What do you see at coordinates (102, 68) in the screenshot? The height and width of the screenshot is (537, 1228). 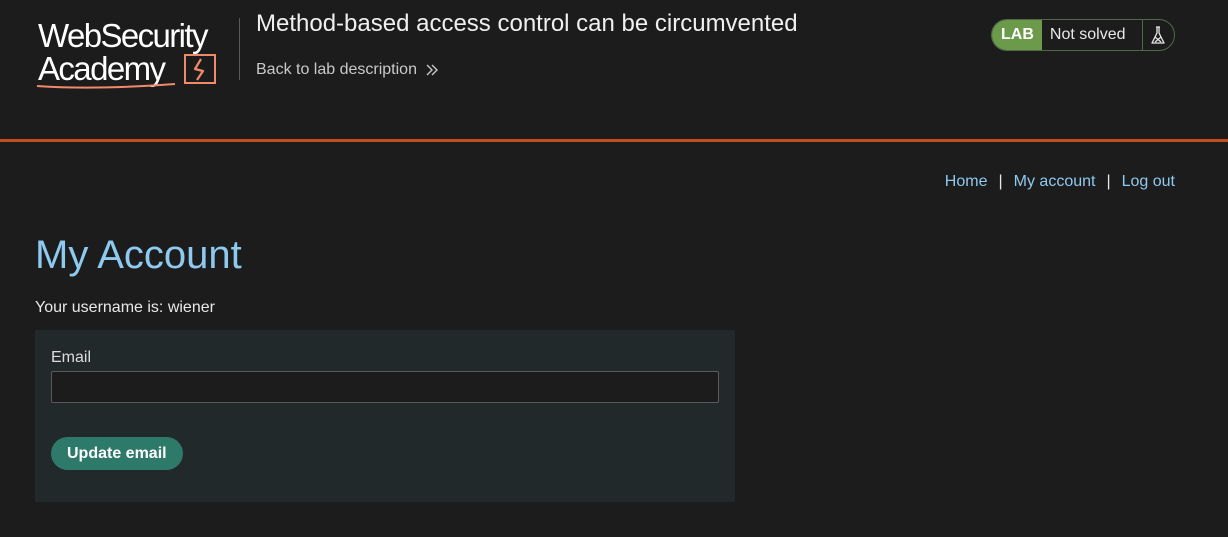 I see `logo-line2: Academy` at bounding box center [102, 68].